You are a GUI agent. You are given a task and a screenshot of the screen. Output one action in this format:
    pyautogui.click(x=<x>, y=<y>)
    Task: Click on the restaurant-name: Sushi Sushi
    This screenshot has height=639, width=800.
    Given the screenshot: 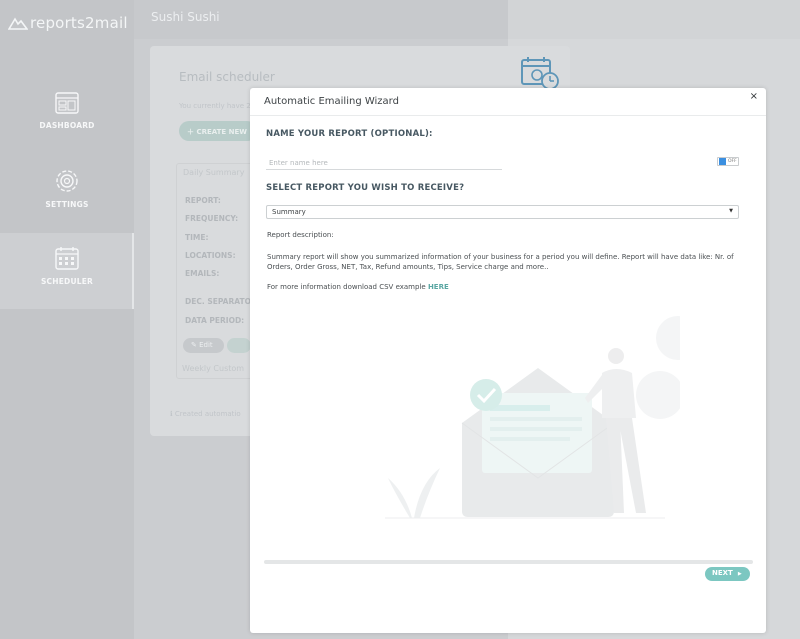 What is the action you would take?
    pyautogui.click(x=185, y=17)
    